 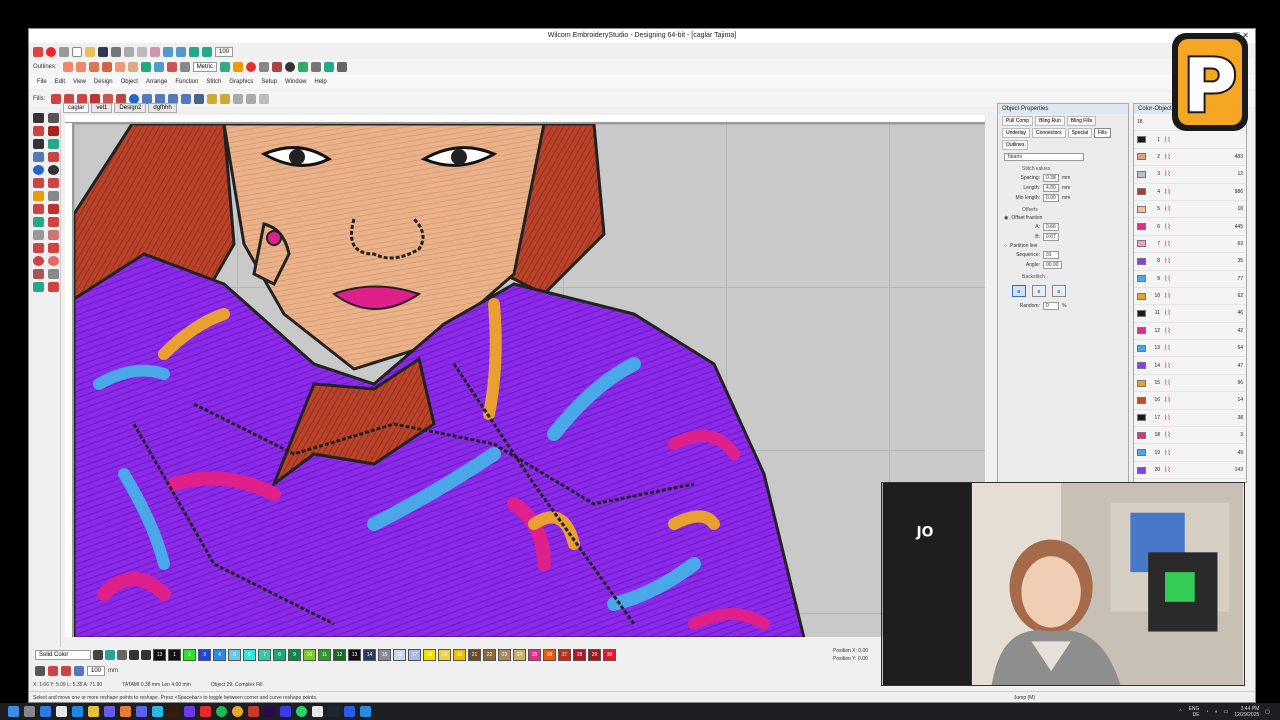 I want to click on rotate-icon, so click(x=199, y=99).